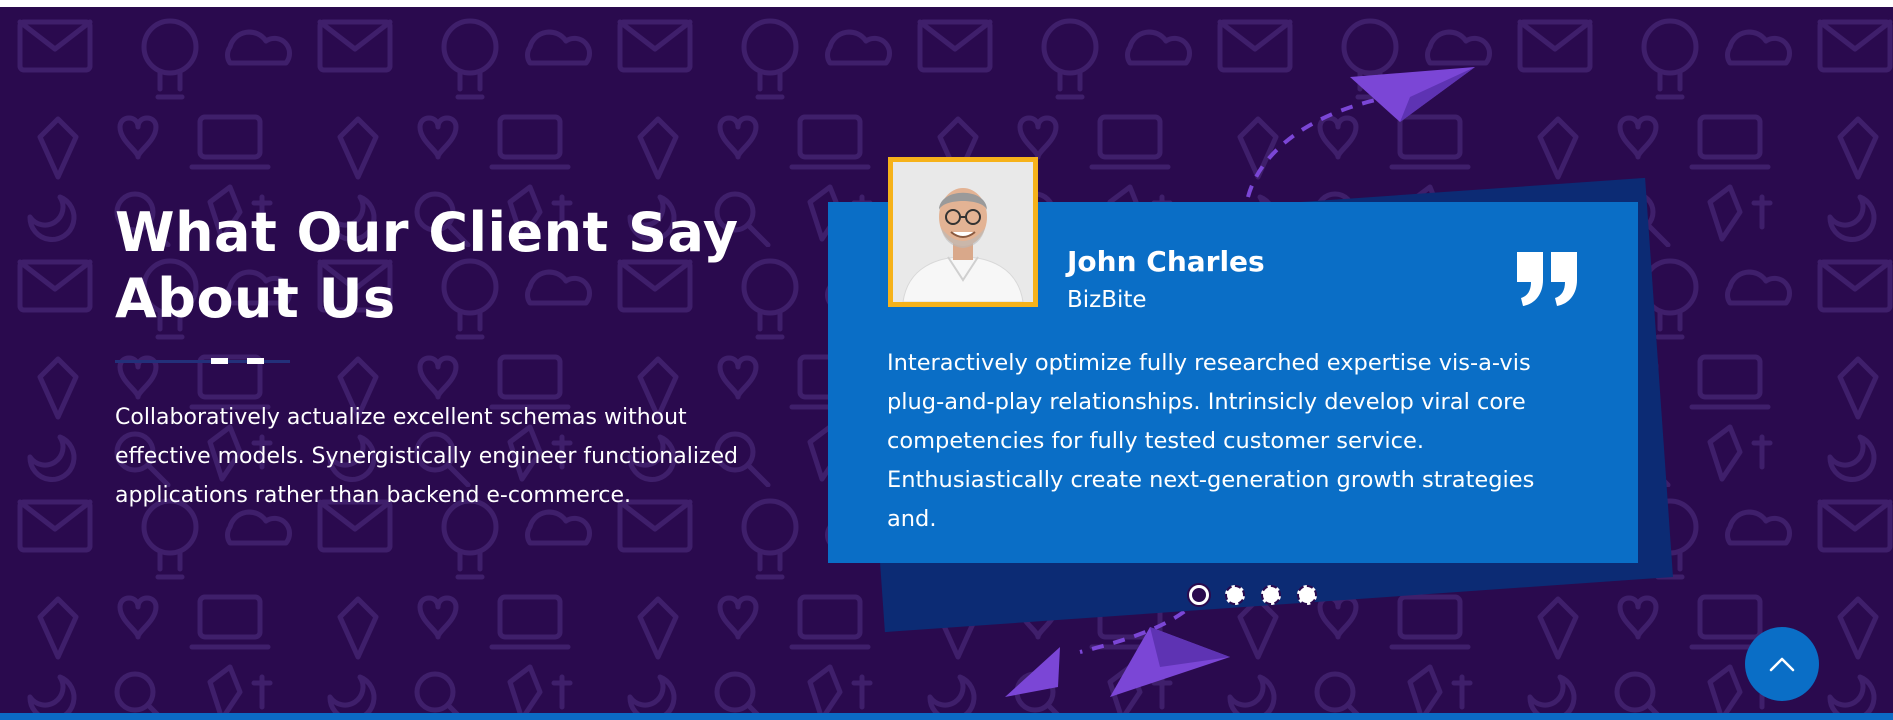 The width and height of the screenshot is (1893, 720). Describe the element at coordinates (427, 265) in the screenshot. I see `section-heading: What Our Client Say About Us` at that location.